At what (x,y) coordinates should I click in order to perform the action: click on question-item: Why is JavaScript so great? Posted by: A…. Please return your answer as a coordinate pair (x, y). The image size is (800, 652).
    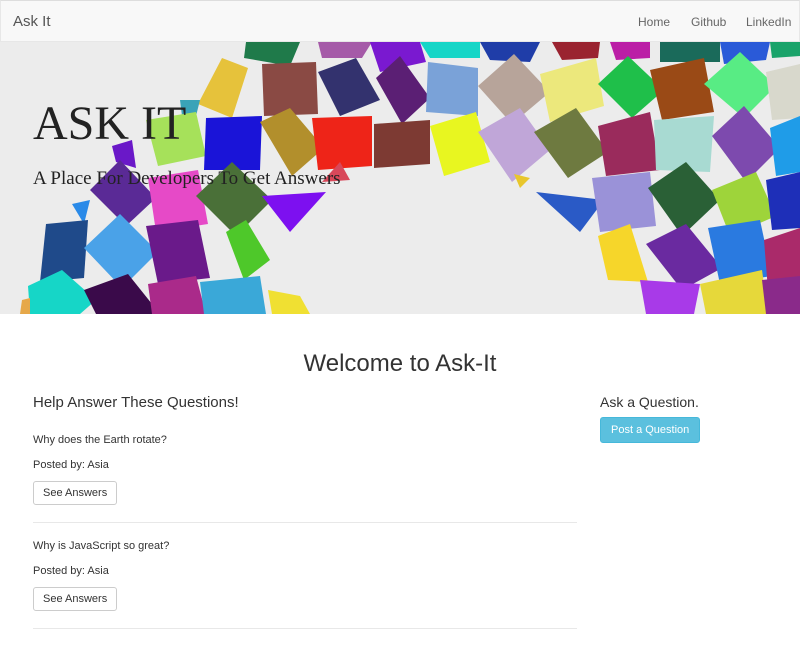
    Looking at the image, I should click on (305, 584).